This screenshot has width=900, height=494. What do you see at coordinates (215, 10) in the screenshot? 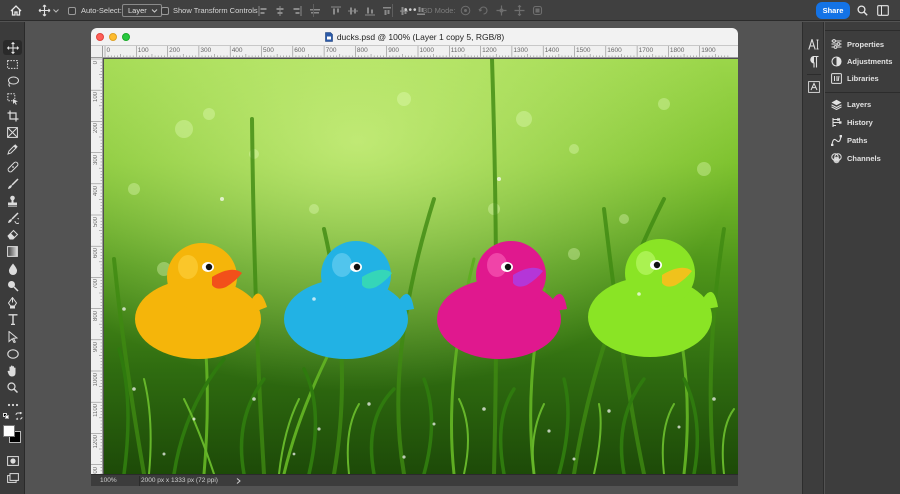
I see `show-transform-controls-label: Show Transform Controls` at bounding box center [215, 10].